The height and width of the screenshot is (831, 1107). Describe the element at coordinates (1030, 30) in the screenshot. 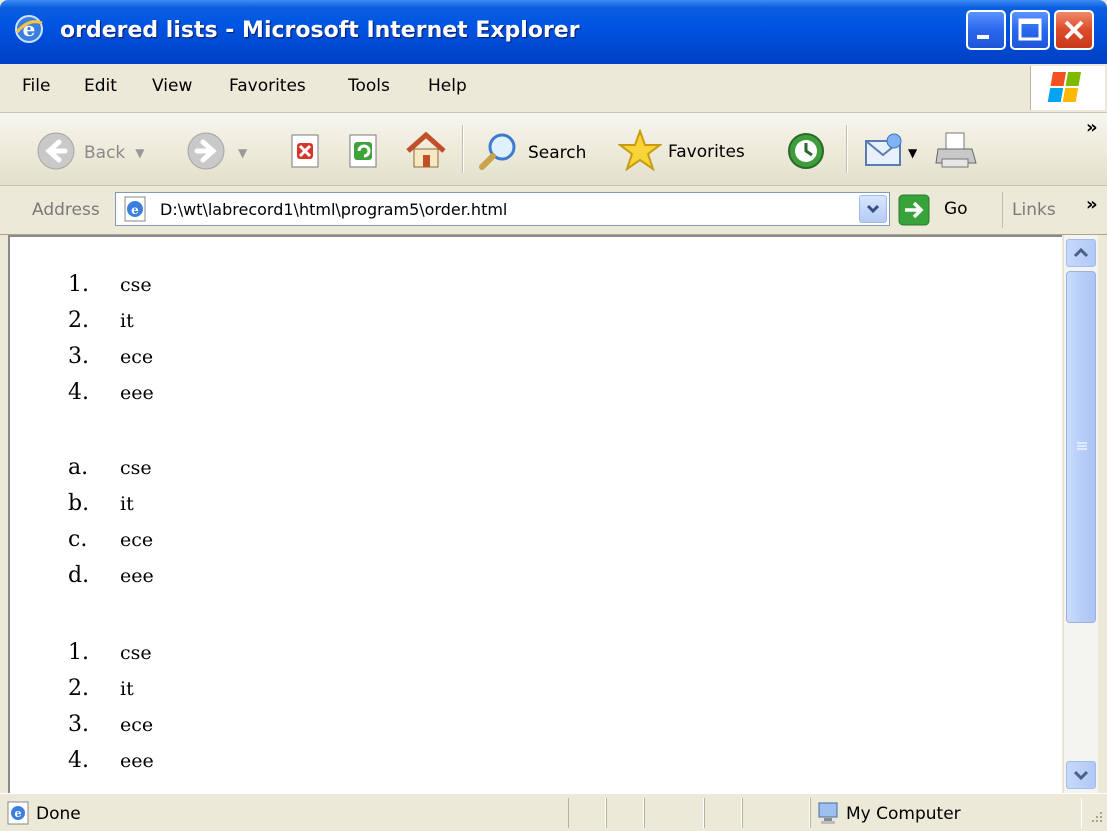

I see `maximize-button` at that location.